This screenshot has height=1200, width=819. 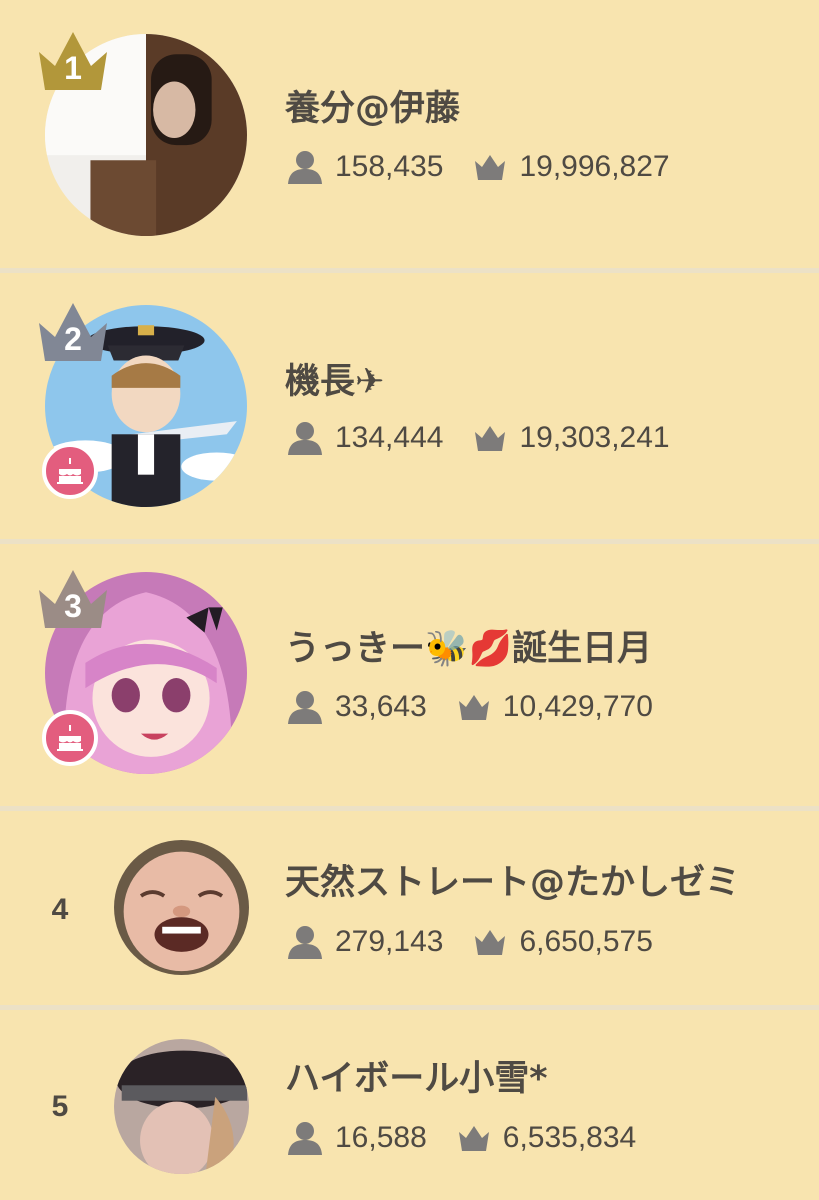 What do you see at coordinates (577, 706) in the screenshot?
I see `score-count: 10,429,770` at bounding box center [577, 706].